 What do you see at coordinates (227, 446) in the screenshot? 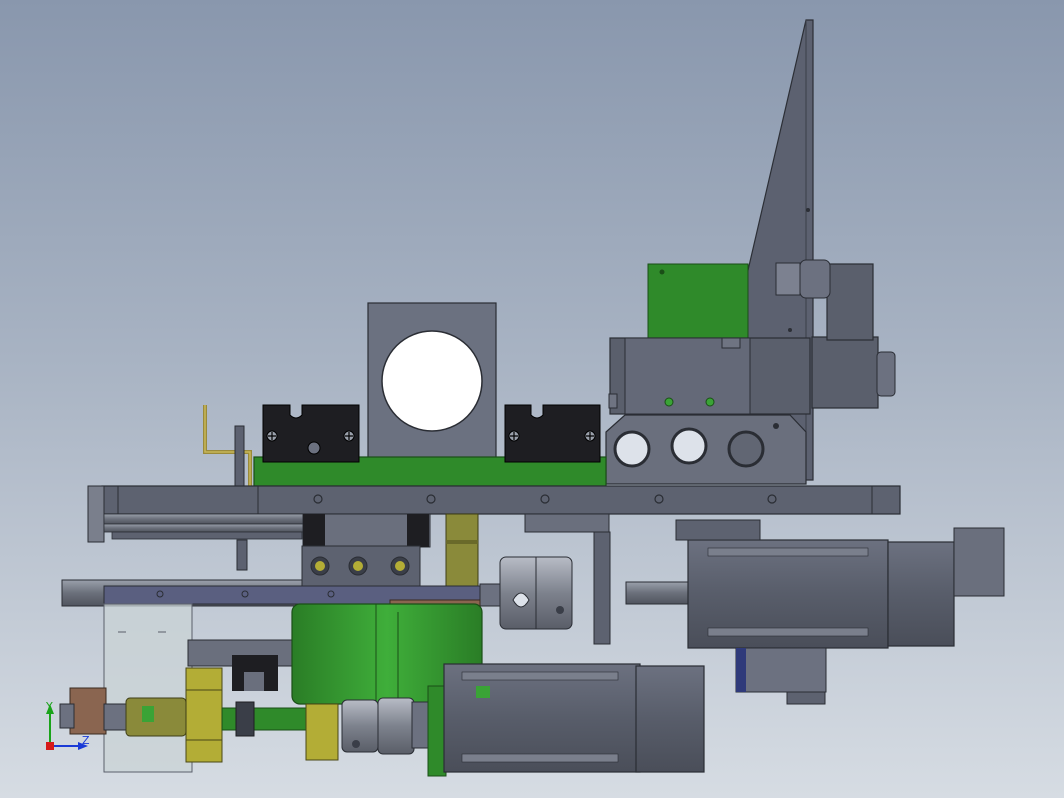
I see `sensor-bracket` at bounding box center [227, 446].